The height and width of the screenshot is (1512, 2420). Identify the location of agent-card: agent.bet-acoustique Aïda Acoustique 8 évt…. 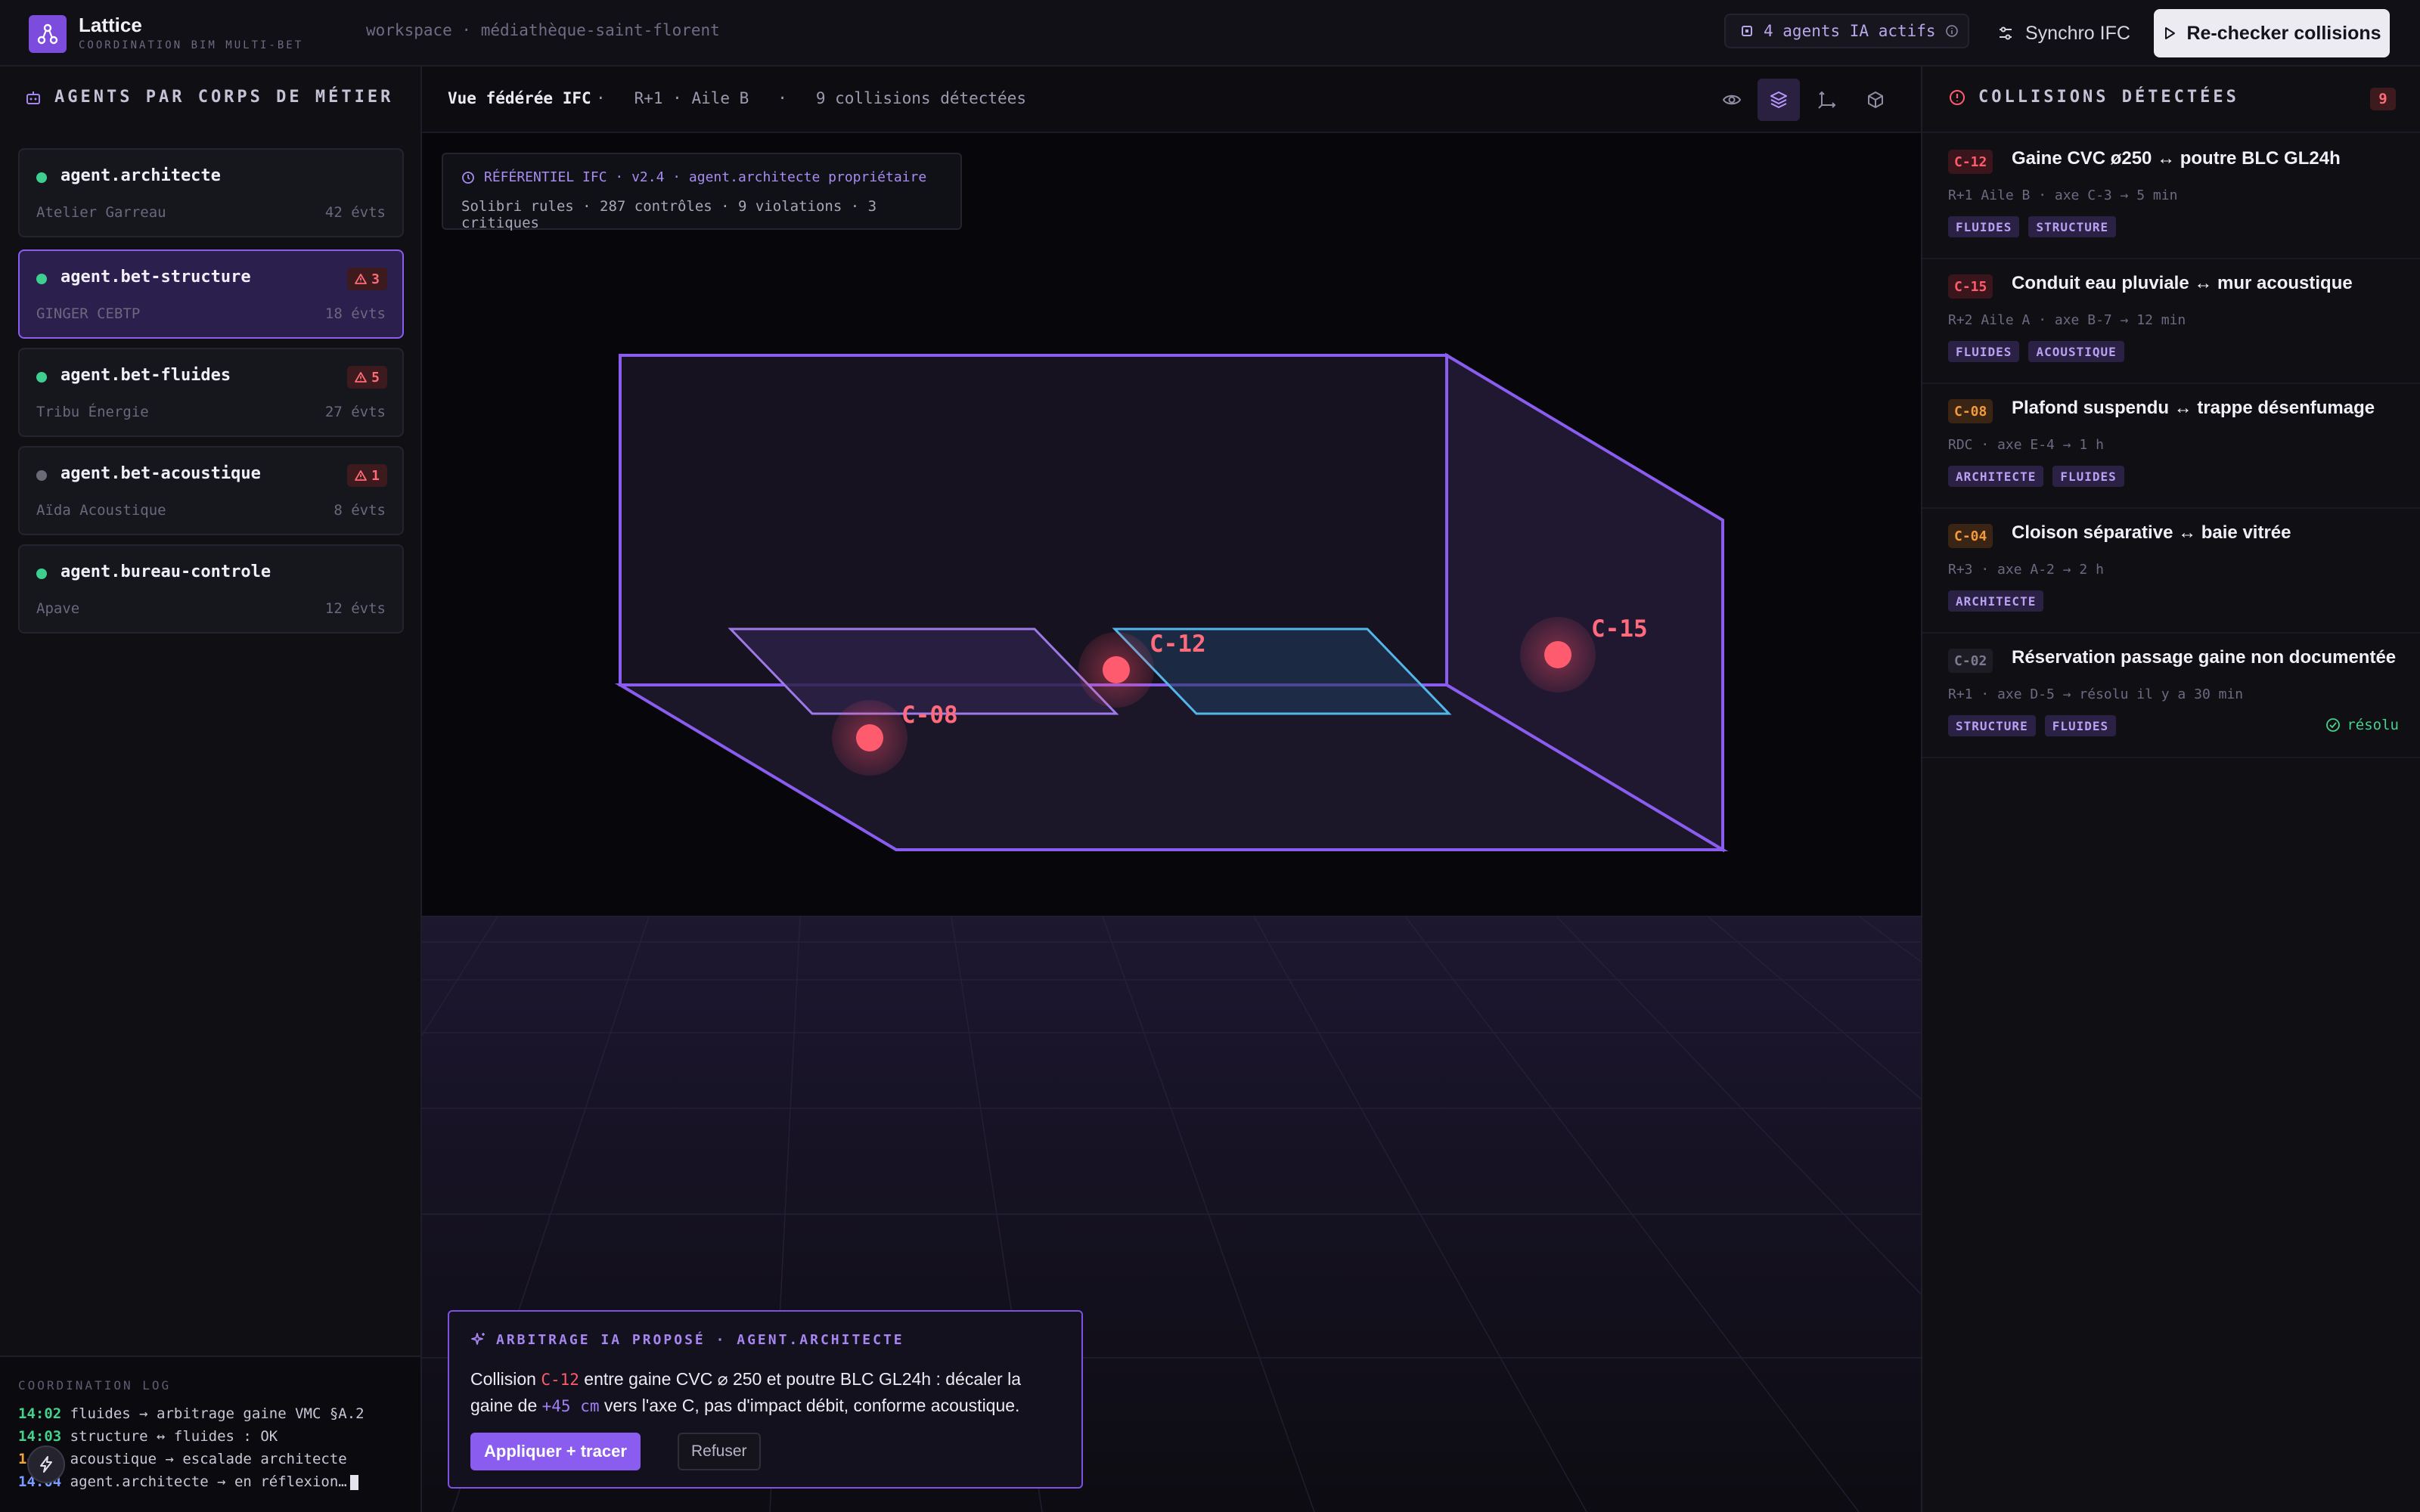
(211, 491).